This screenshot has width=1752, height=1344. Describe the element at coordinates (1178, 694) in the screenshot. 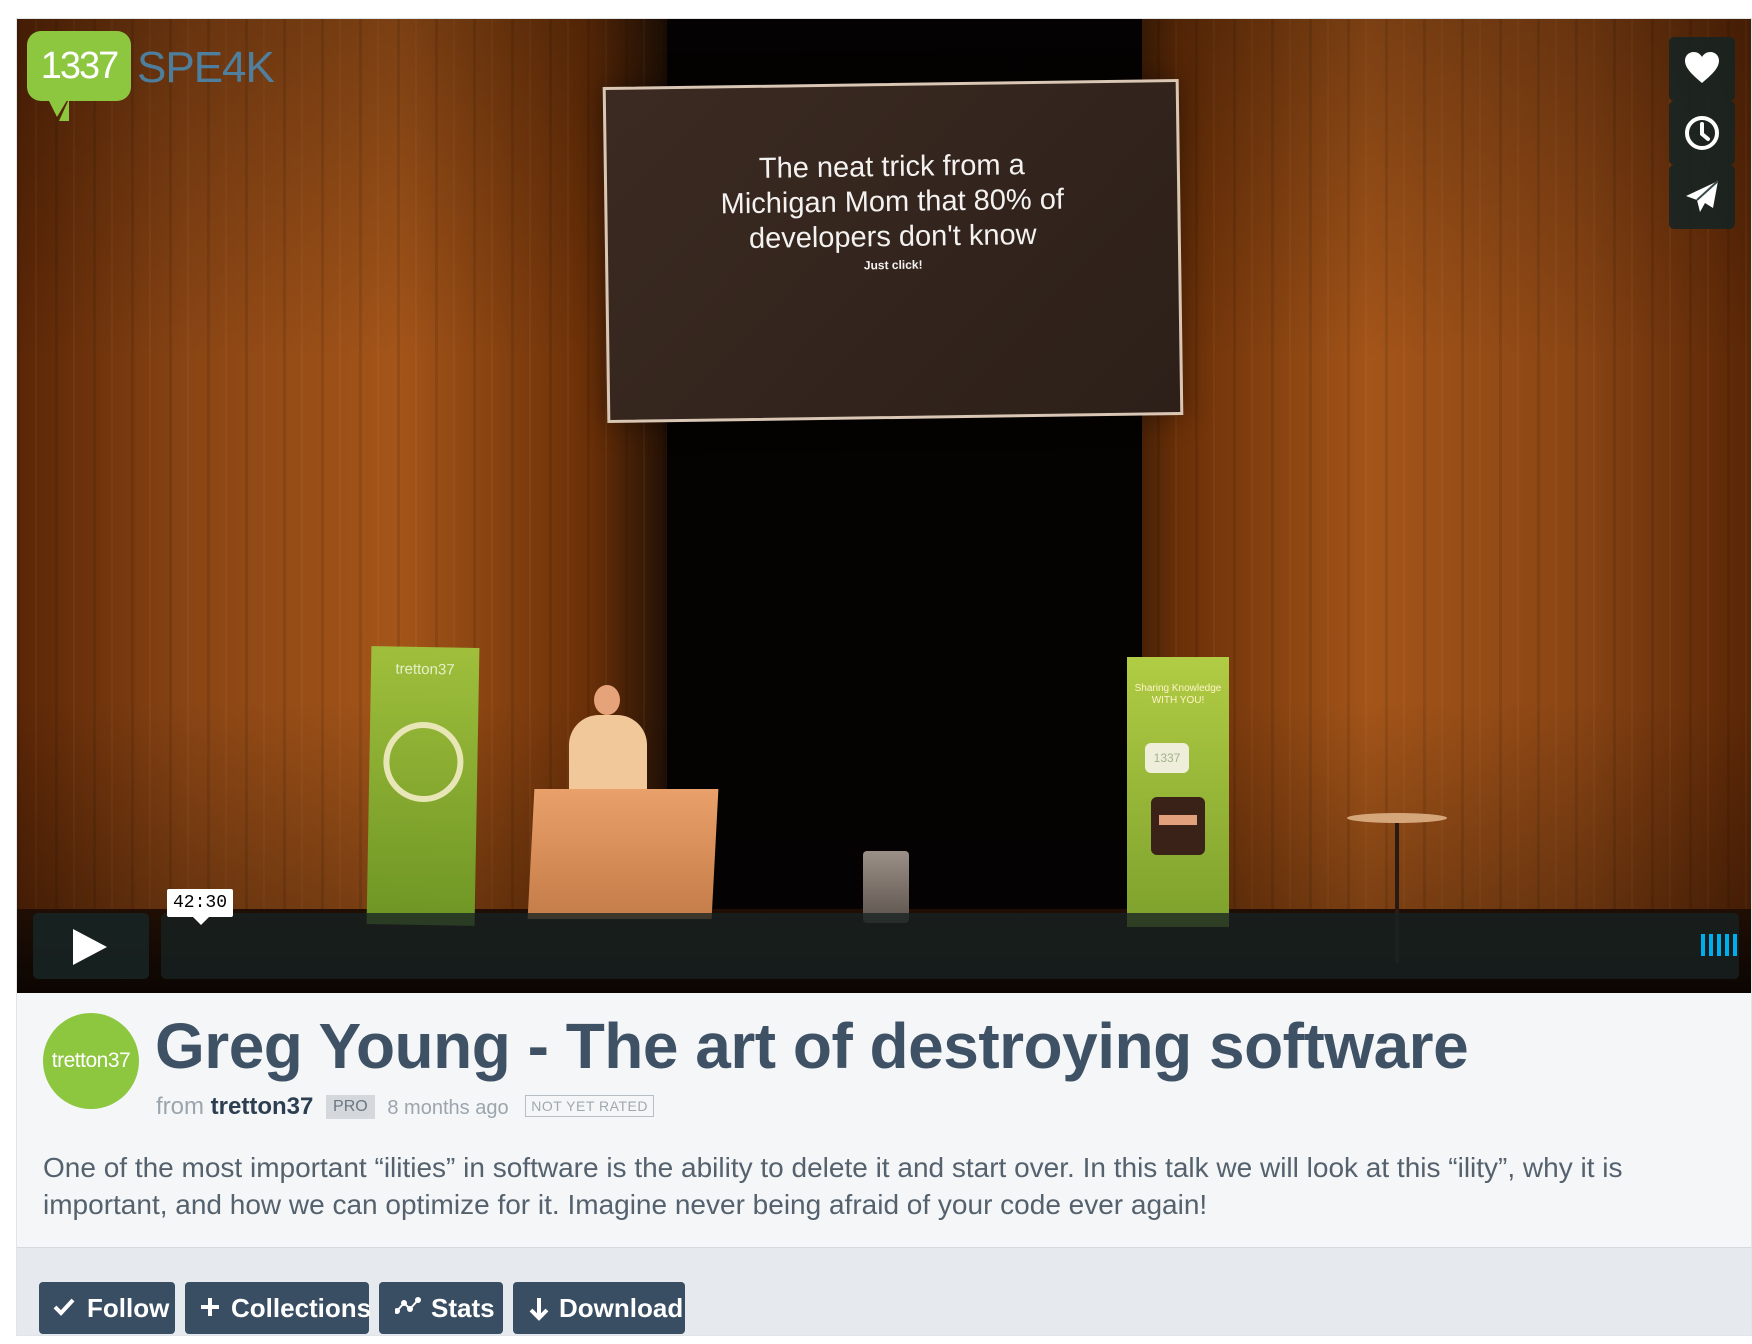

I see `banner-right-text: Sharing Knowledge WITH YOU!` at that location.